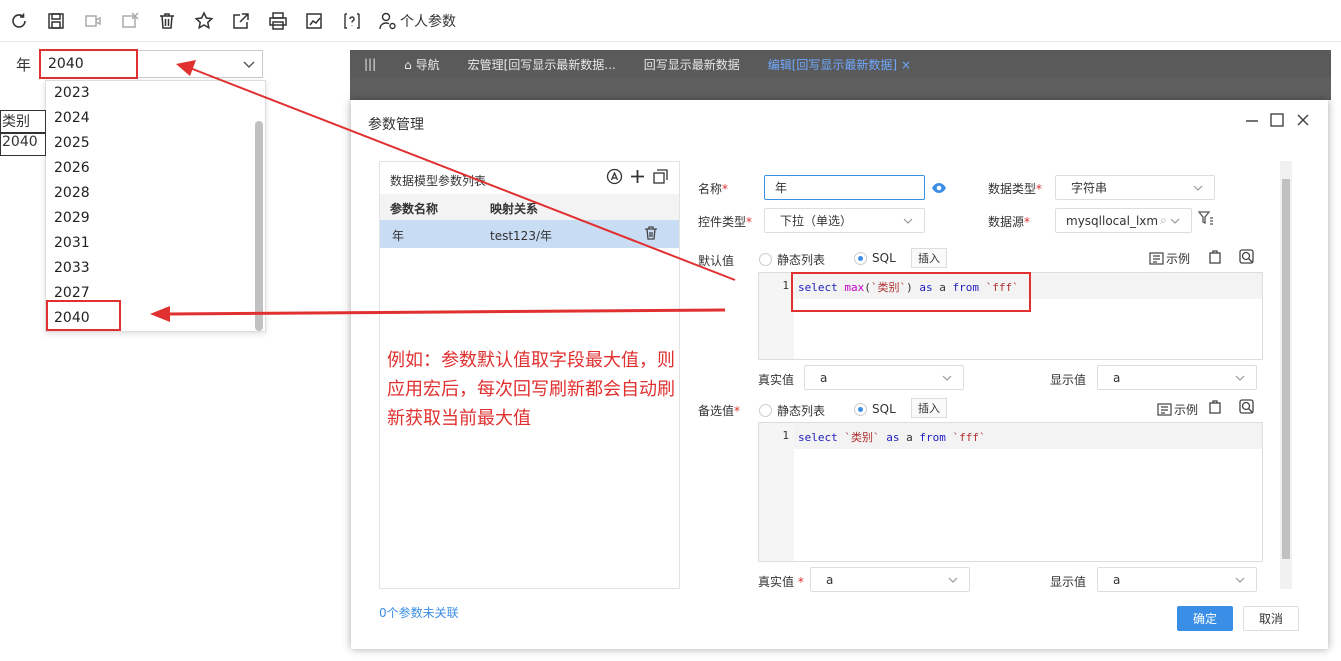 The image size is (1341, 661). Describe the element at coordinates (56, 21) in the screenshot. I see `save-icon` at that location.